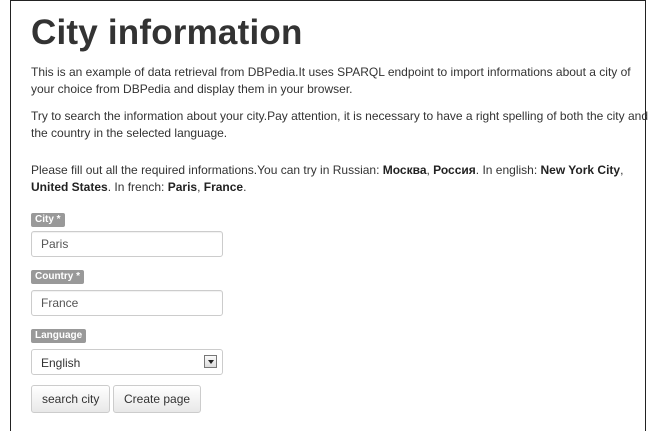  Describe the element at coordinates (57, 277) in the screenshot. I see `country-label: Country *` at that location.